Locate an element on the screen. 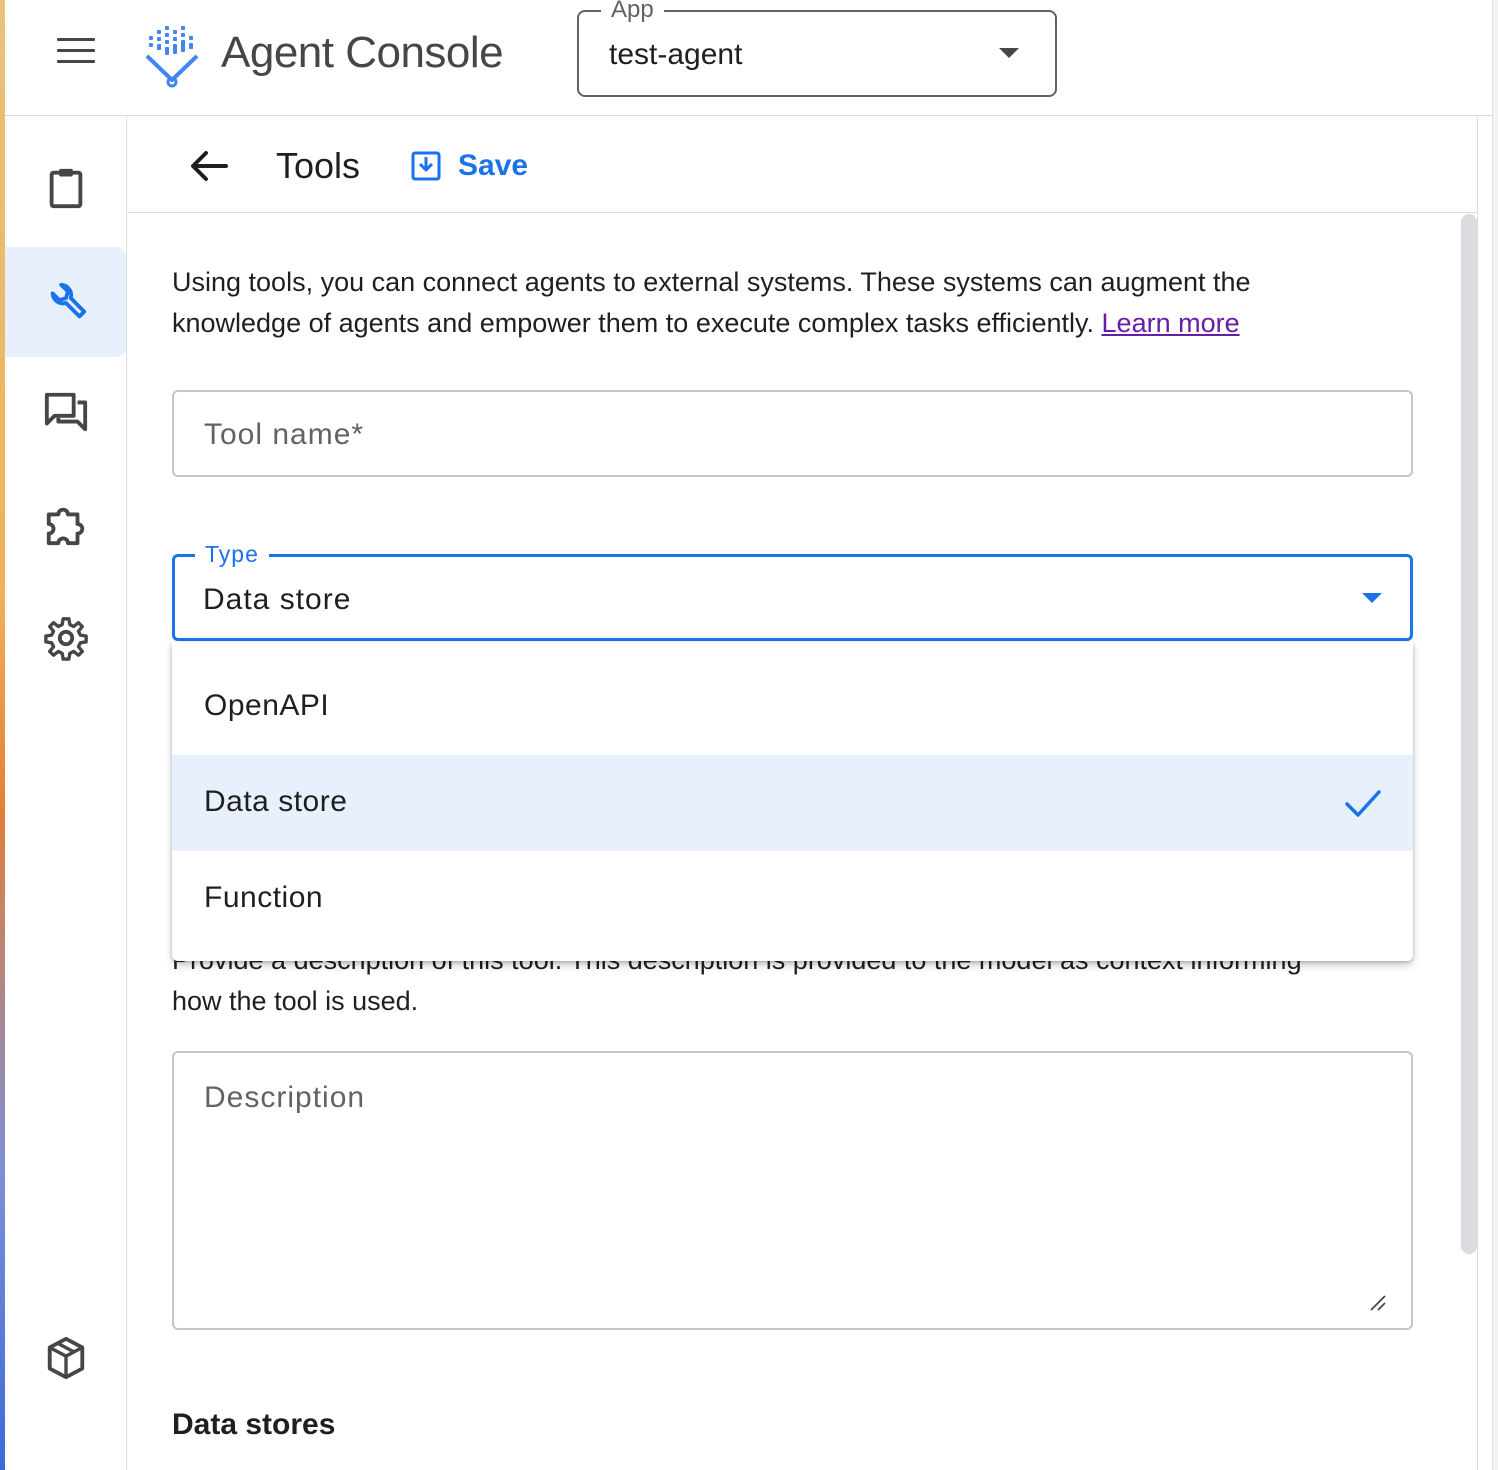  content-scrollbar is located at coordinates (1469, 734).